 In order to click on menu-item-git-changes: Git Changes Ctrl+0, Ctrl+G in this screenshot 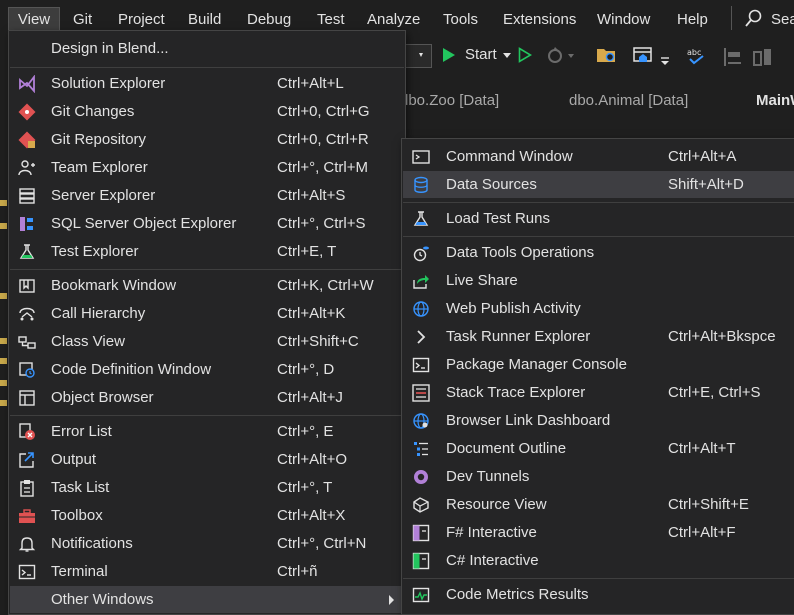, I will do `click(207, 111)`.